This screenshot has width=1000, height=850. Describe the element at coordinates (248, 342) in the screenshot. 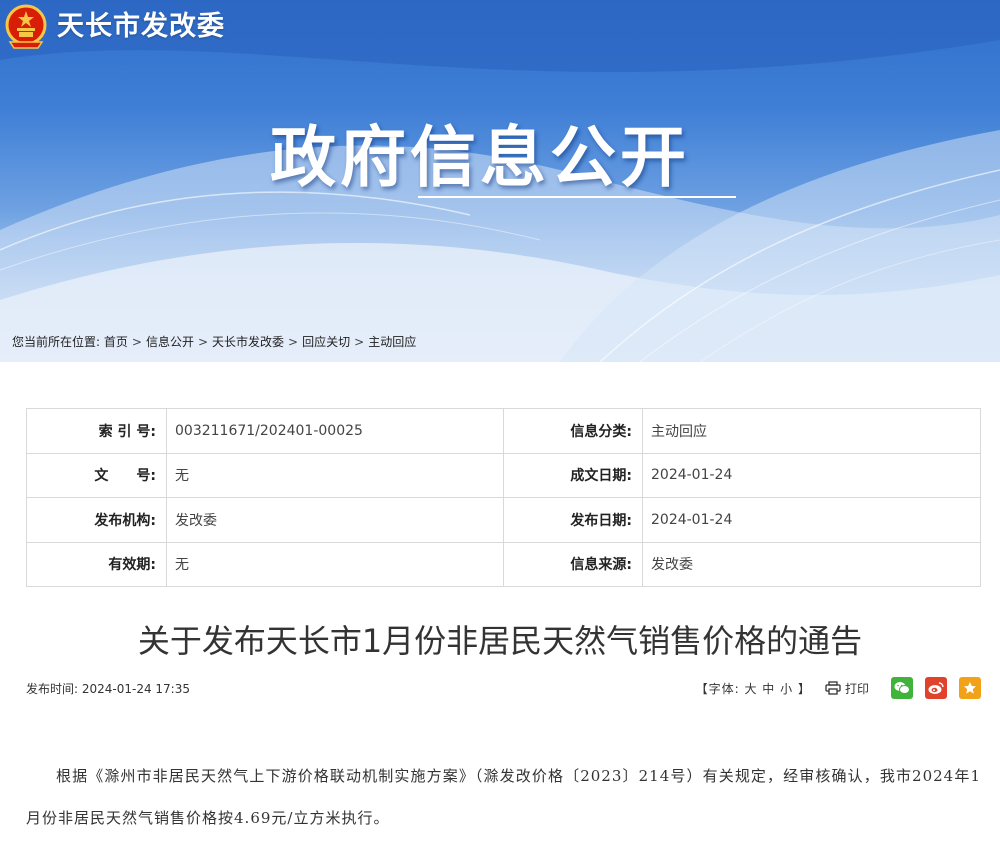

I see `breadcrumb-item-department: 天长市发改委` at that location.